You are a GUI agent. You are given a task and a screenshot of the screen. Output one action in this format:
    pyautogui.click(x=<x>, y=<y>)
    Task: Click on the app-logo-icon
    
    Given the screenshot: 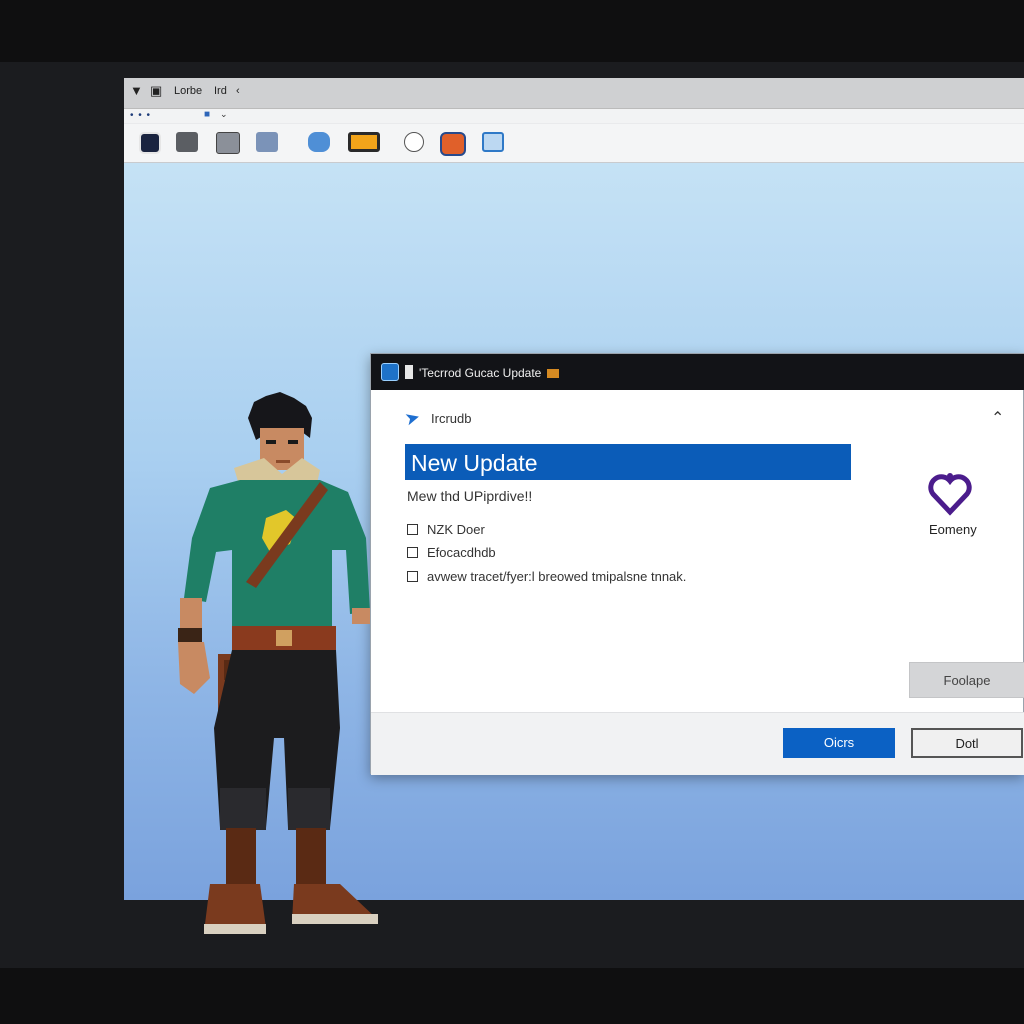 What is the action you would take?
    pyautogui.click(x=390, y=372)
    